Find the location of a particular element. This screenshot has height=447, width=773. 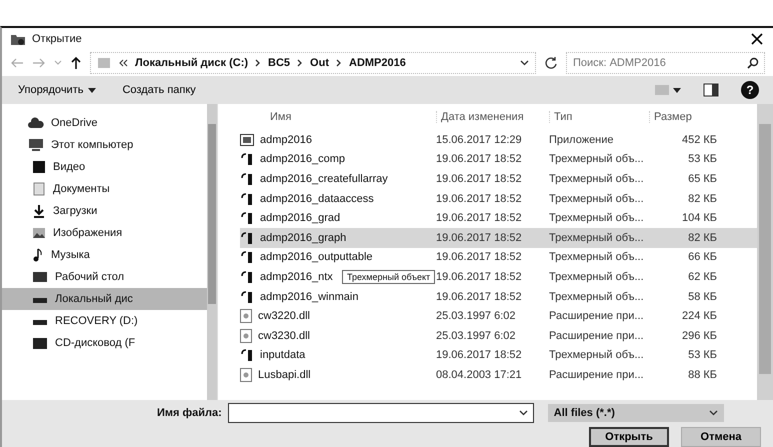

file-name-field is located at coordinates (381, 413).